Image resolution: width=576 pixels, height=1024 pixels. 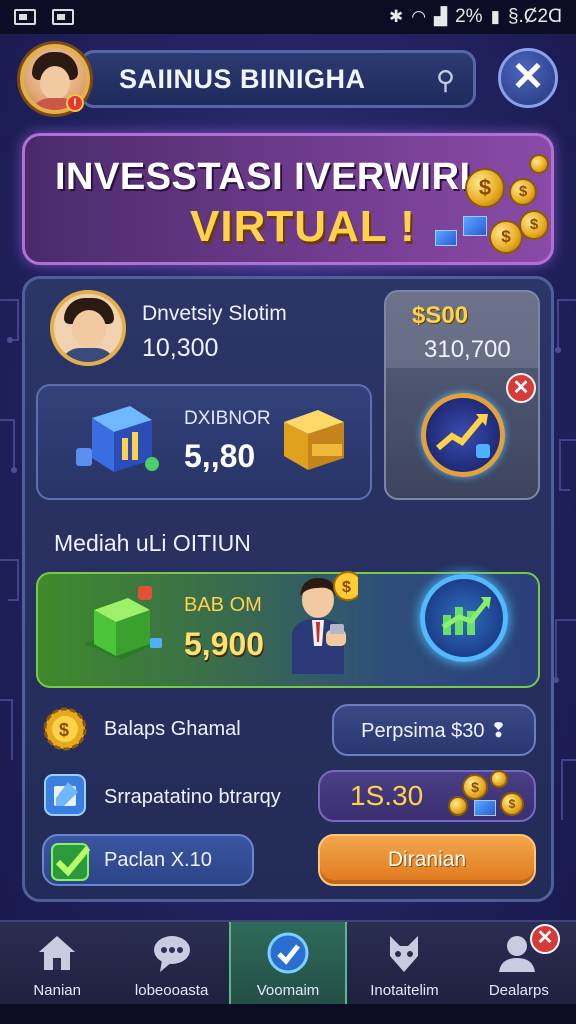 I want to click on balance-label: Balaps Ghamal, so click(x=172, y=729).